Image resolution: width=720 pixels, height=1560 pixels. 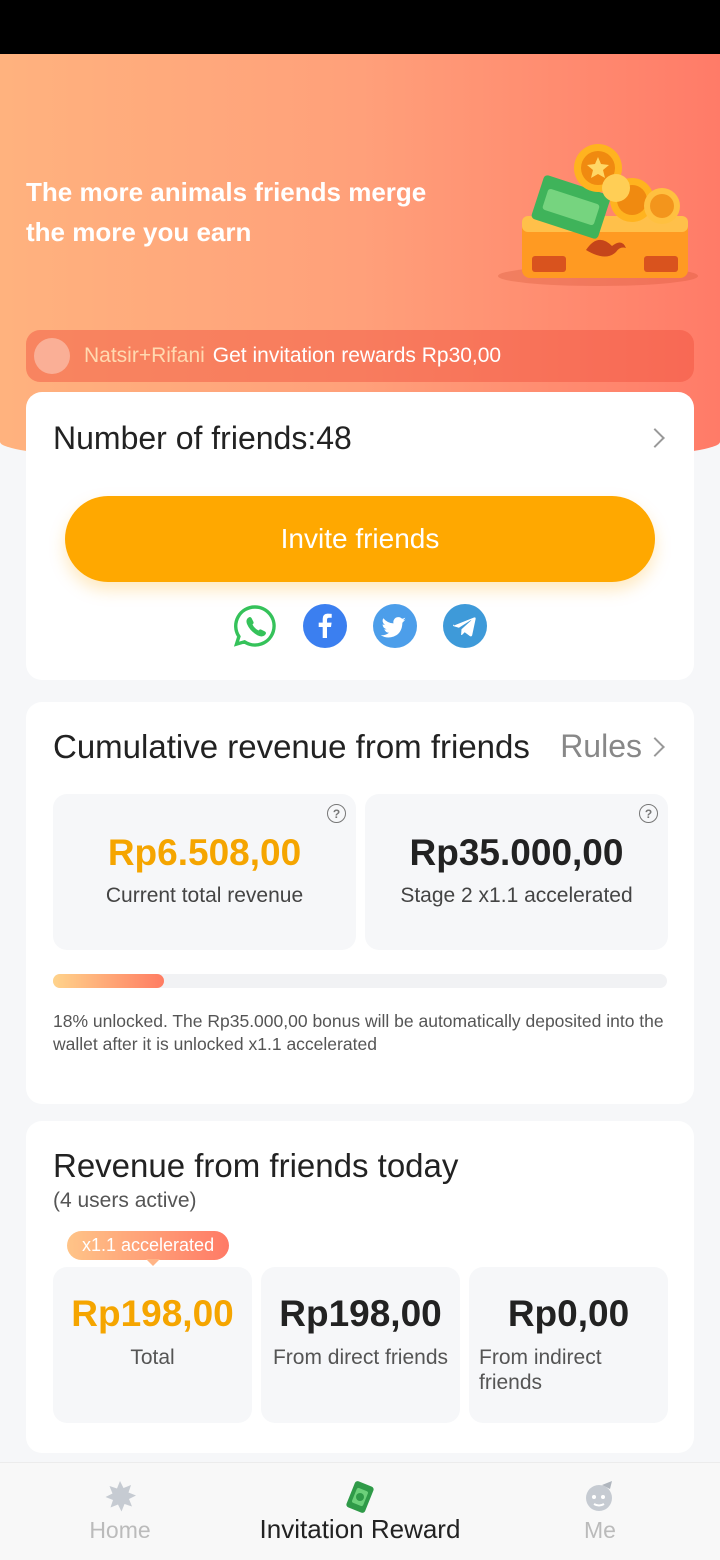 What do you see at coordinates (153, 1262) in the screenshot?
I see `badge-pointer` at bounding box center [153, 1262].